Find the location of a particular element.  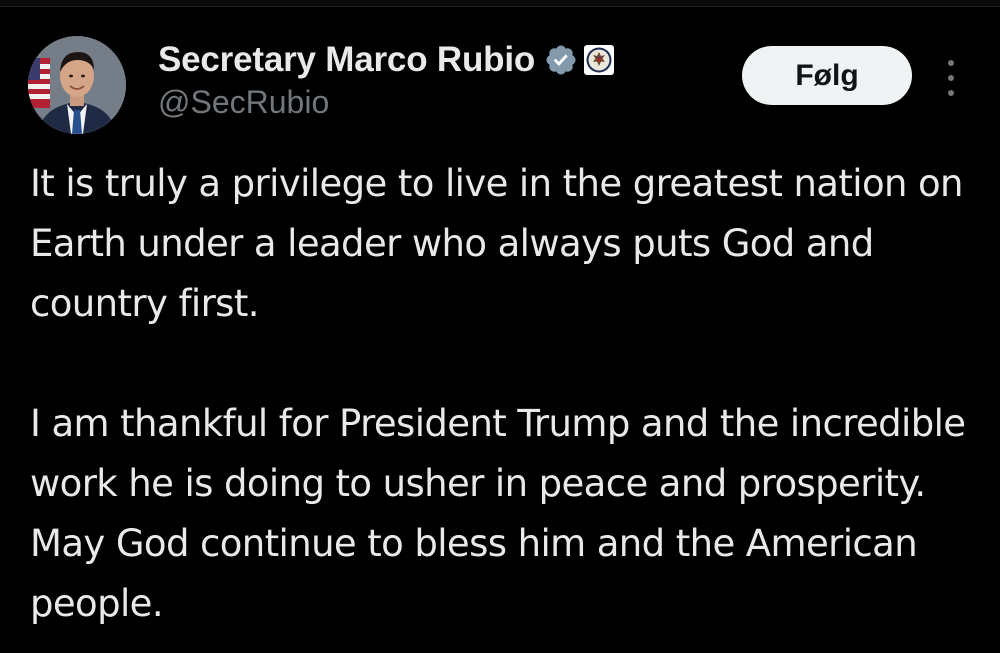

author-display-name: Secretary Marco Rubio is located at coordinates (346, 60).